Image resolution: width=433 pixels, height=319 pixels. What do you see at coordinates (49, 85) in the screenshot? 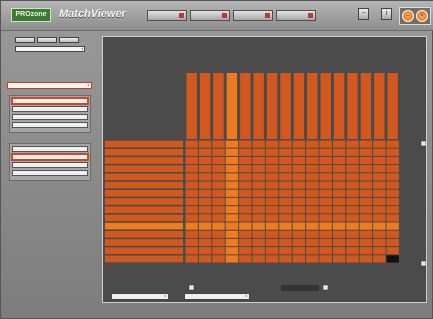
I see `mode-select: ▾` at bounding box center [49, 85].